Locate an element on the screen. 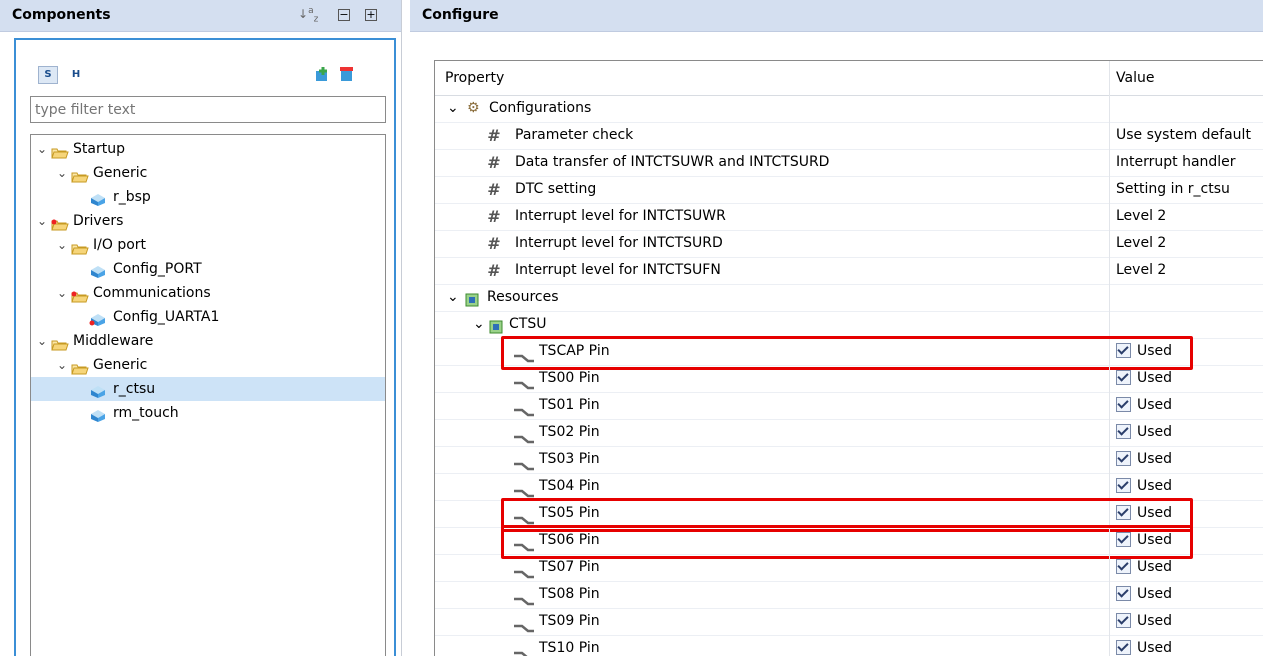  group-ctsu: ⌄ CTSU is located at coordinates (849, 325).